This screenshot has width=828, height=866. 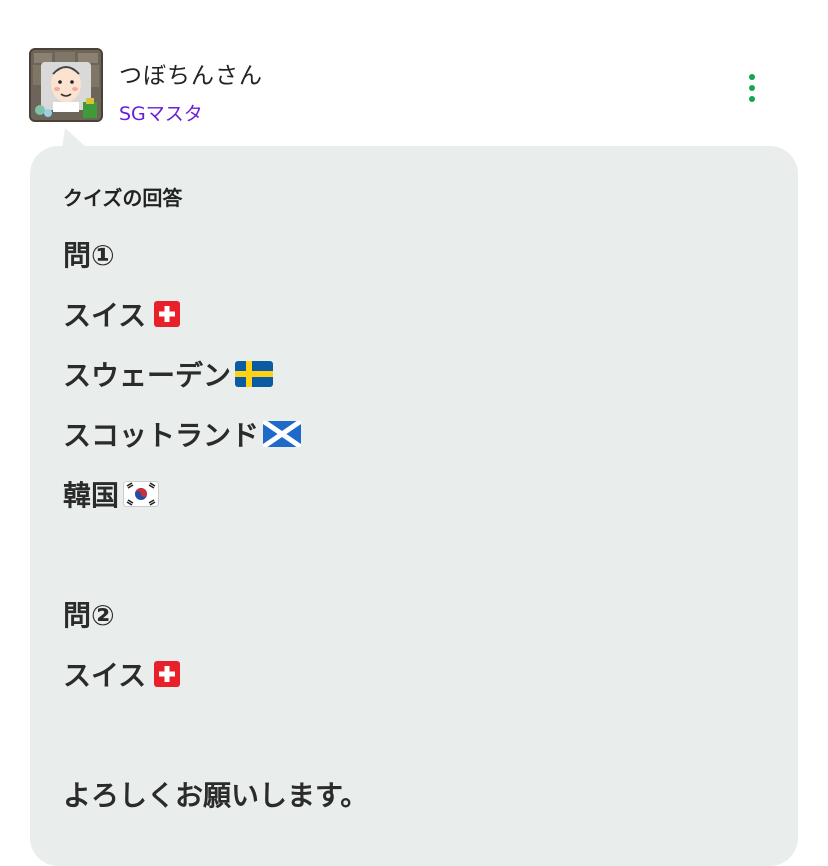 What do you see at coordinates (141, 494) in the screenshot?
I see `south-korea-flag-icon` at bounding box center [141, 494].